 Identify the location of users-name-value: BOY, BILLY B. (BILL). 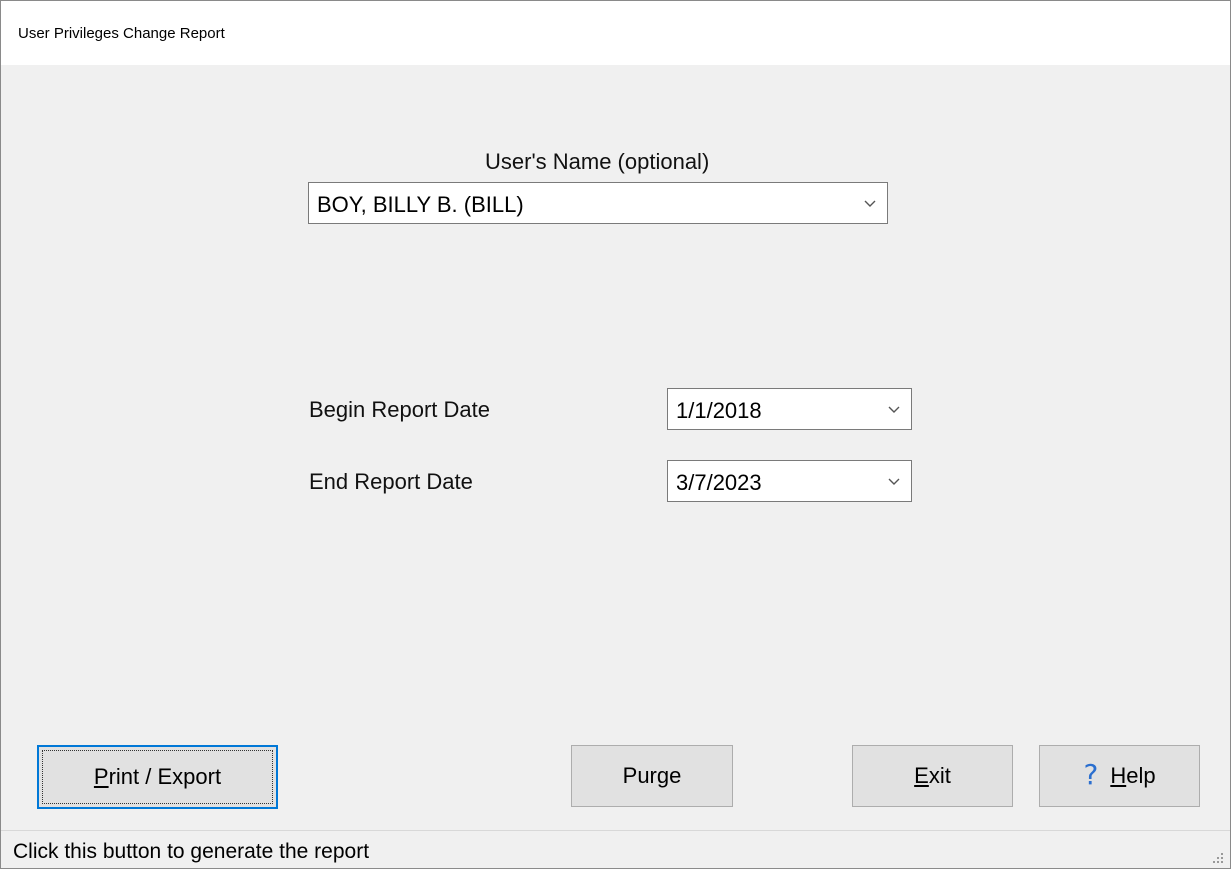
(420, 204).